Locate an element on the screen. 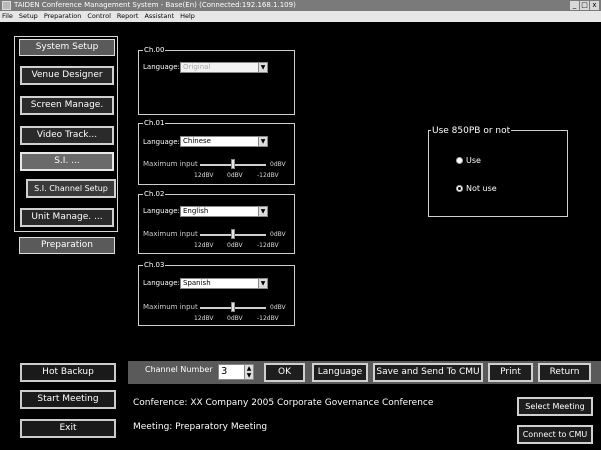  menu-help: Help is located at coordinates (187, 16).